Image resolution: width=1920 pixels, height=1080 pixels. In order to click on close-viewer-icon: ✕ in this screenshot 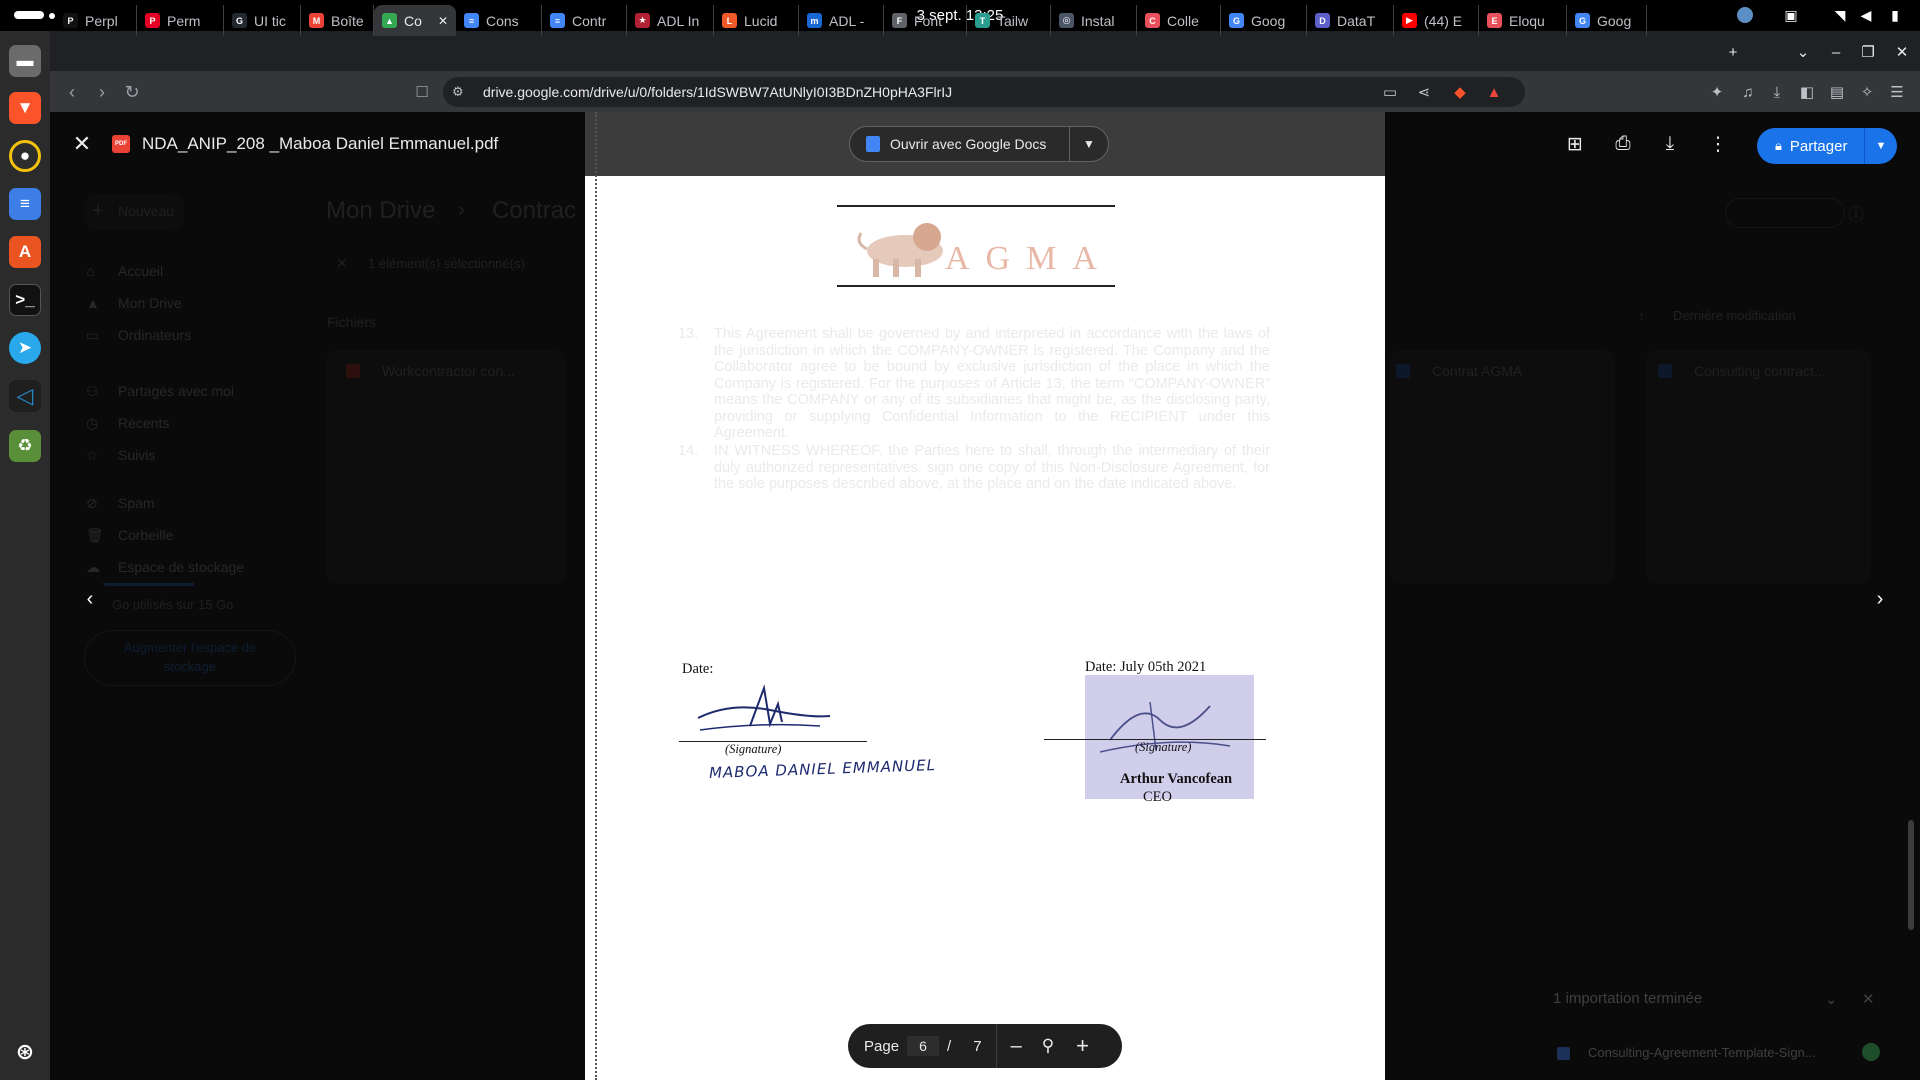, I will do `click(82, 143)`.